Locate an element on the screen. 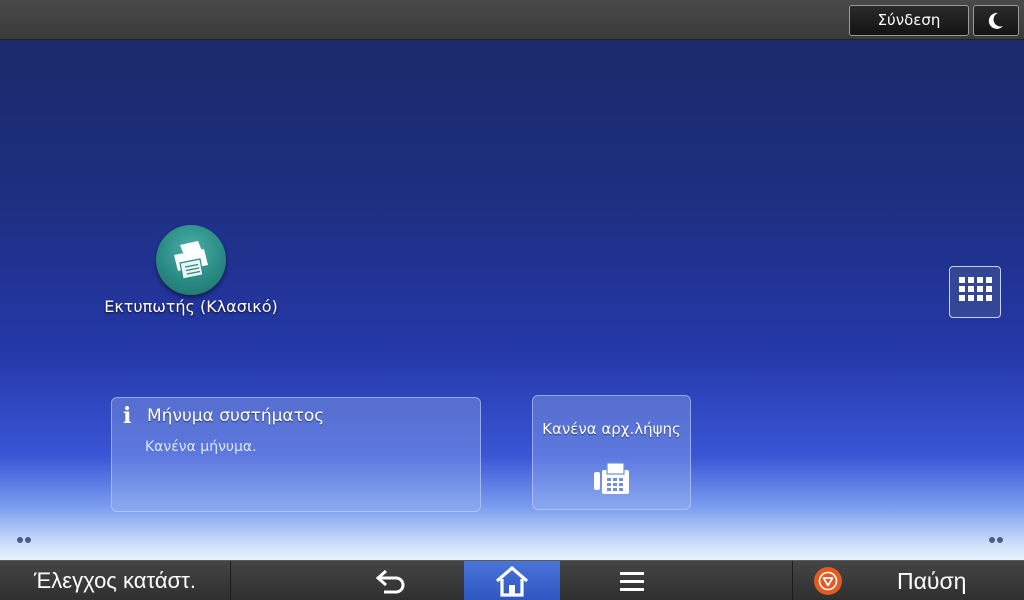 Image resolution: width=1024 pixels, height=600 pixels. menu-icon is located at coordinates (632, 581).